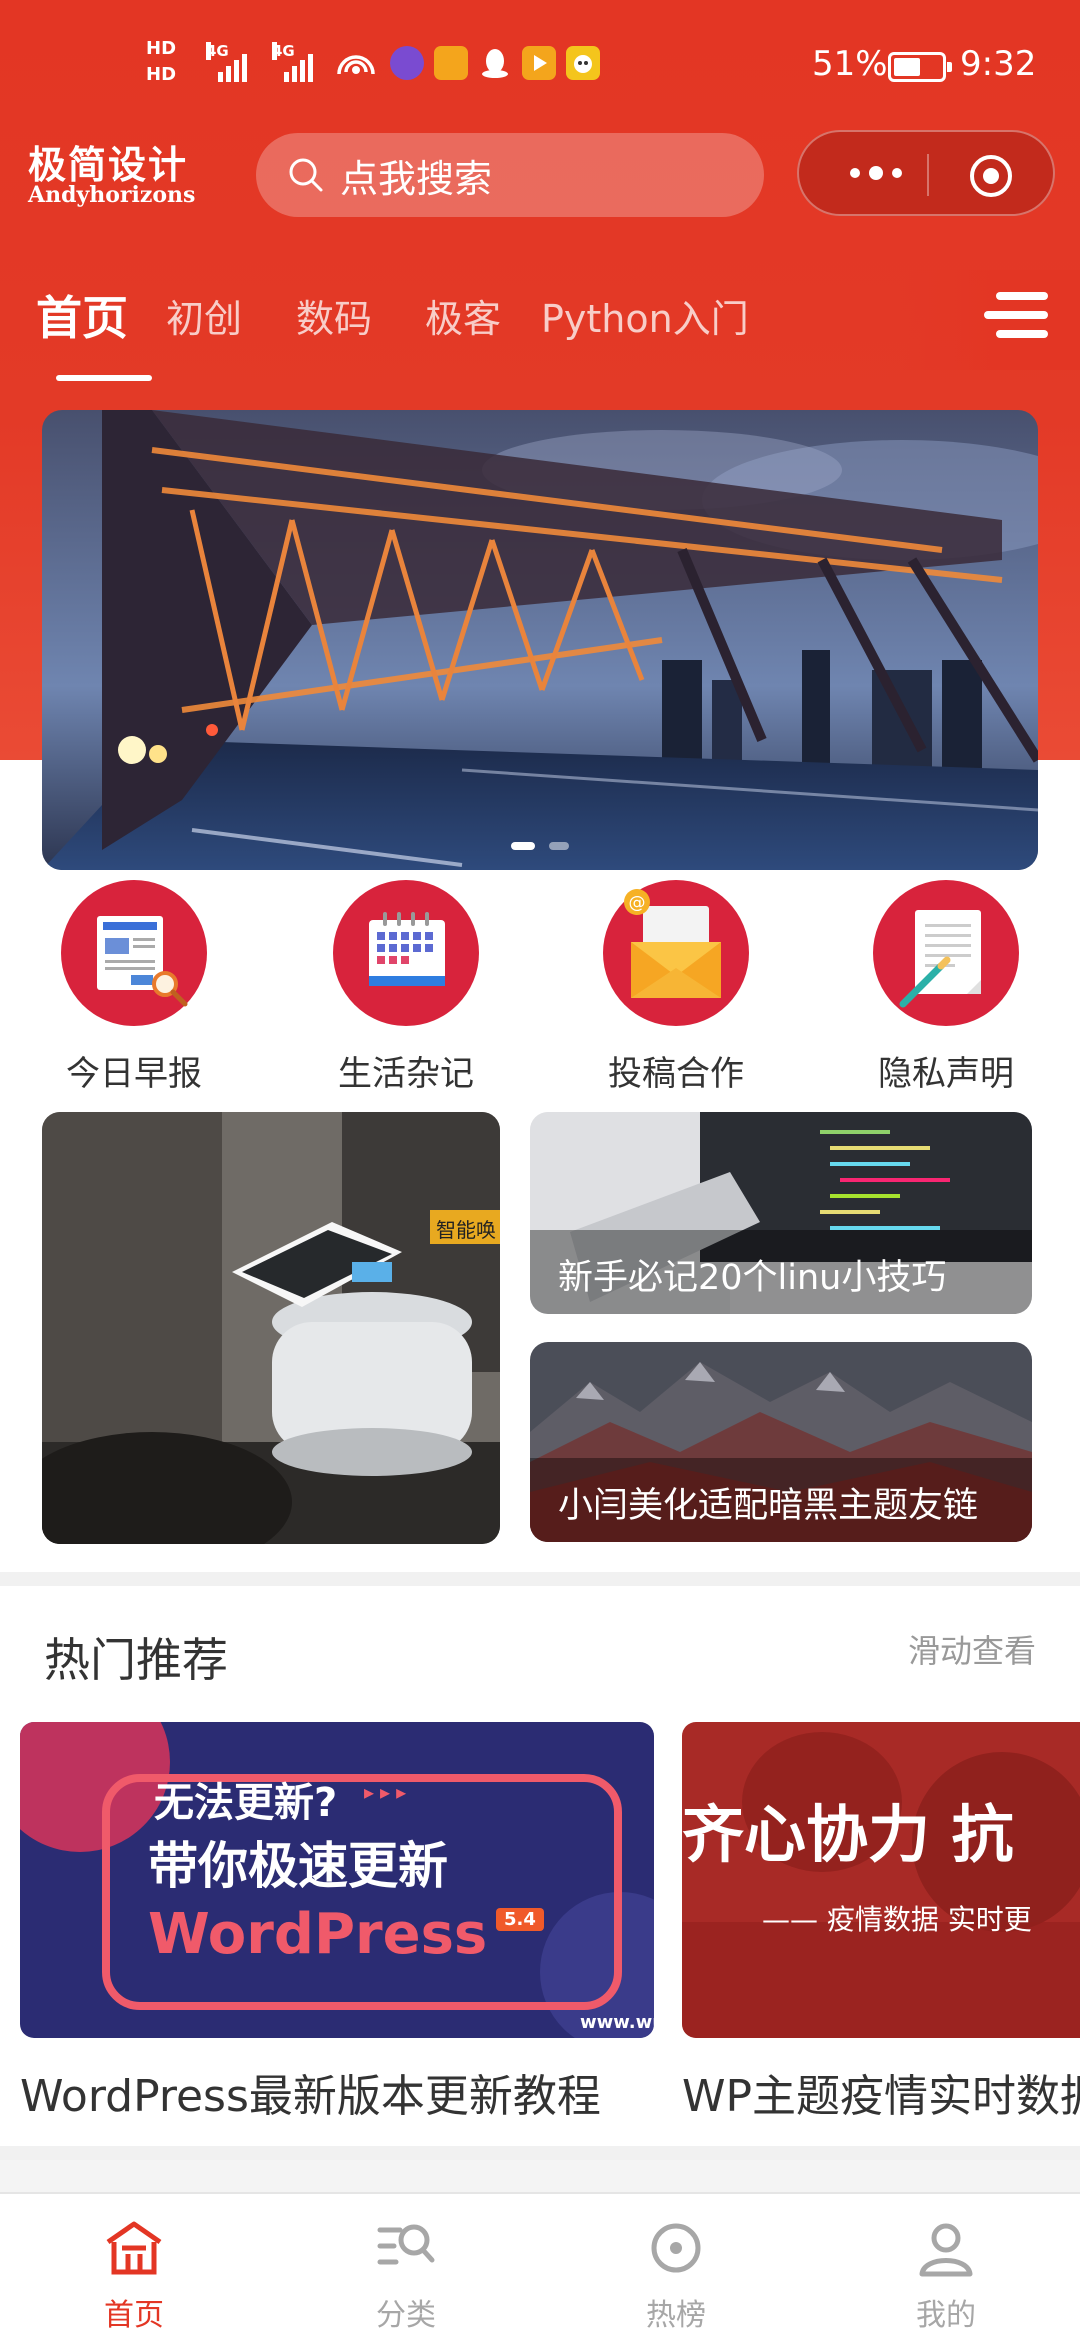 Image resolution: width=1080 pixels, height=2340 pixels. I want to click on nav-label: 投稿合作, so click(676, 1074).